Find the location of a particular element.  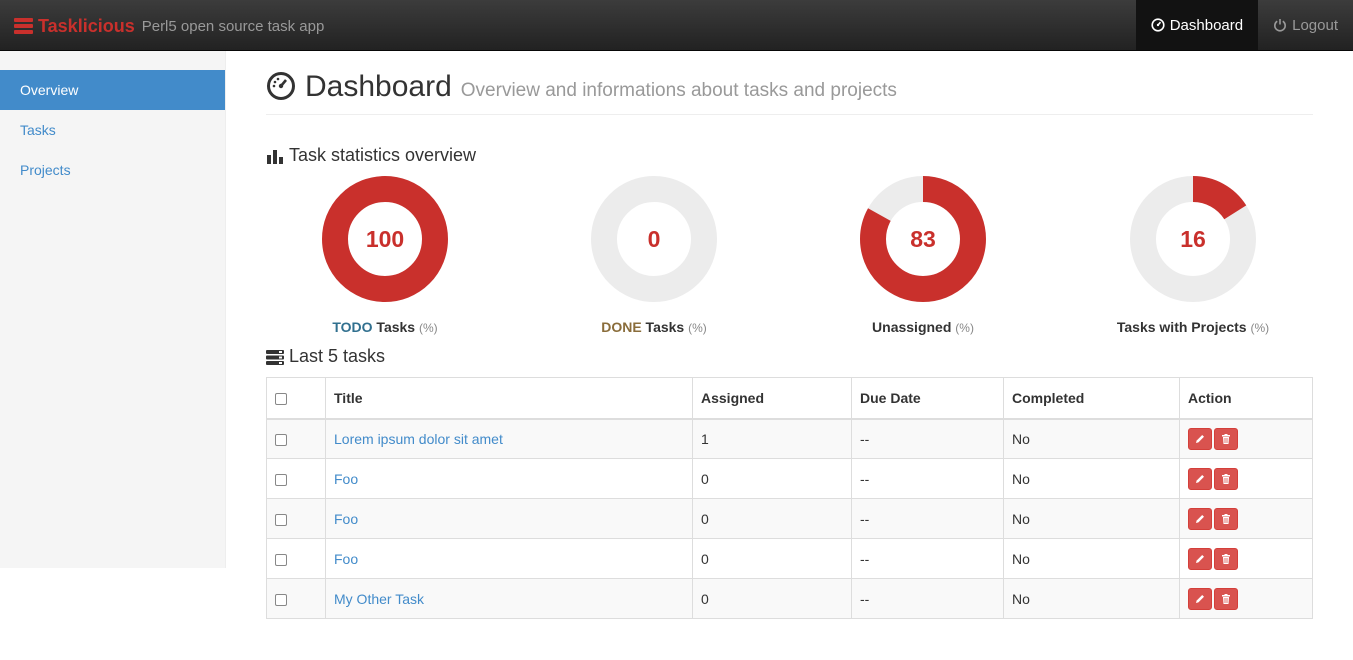

stat-value: 83 is located at coordinates (923, 239).